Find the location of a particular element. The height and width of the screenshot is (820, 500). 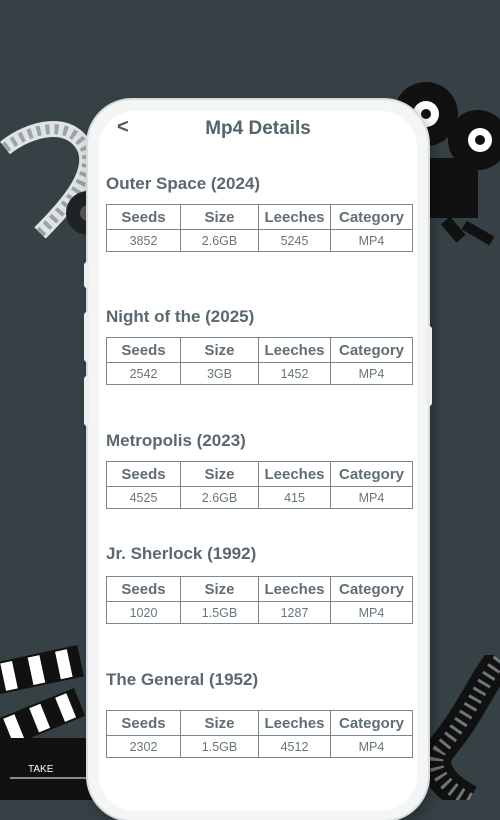

leeches-cell: 415 is located at coordinates (294, 497).